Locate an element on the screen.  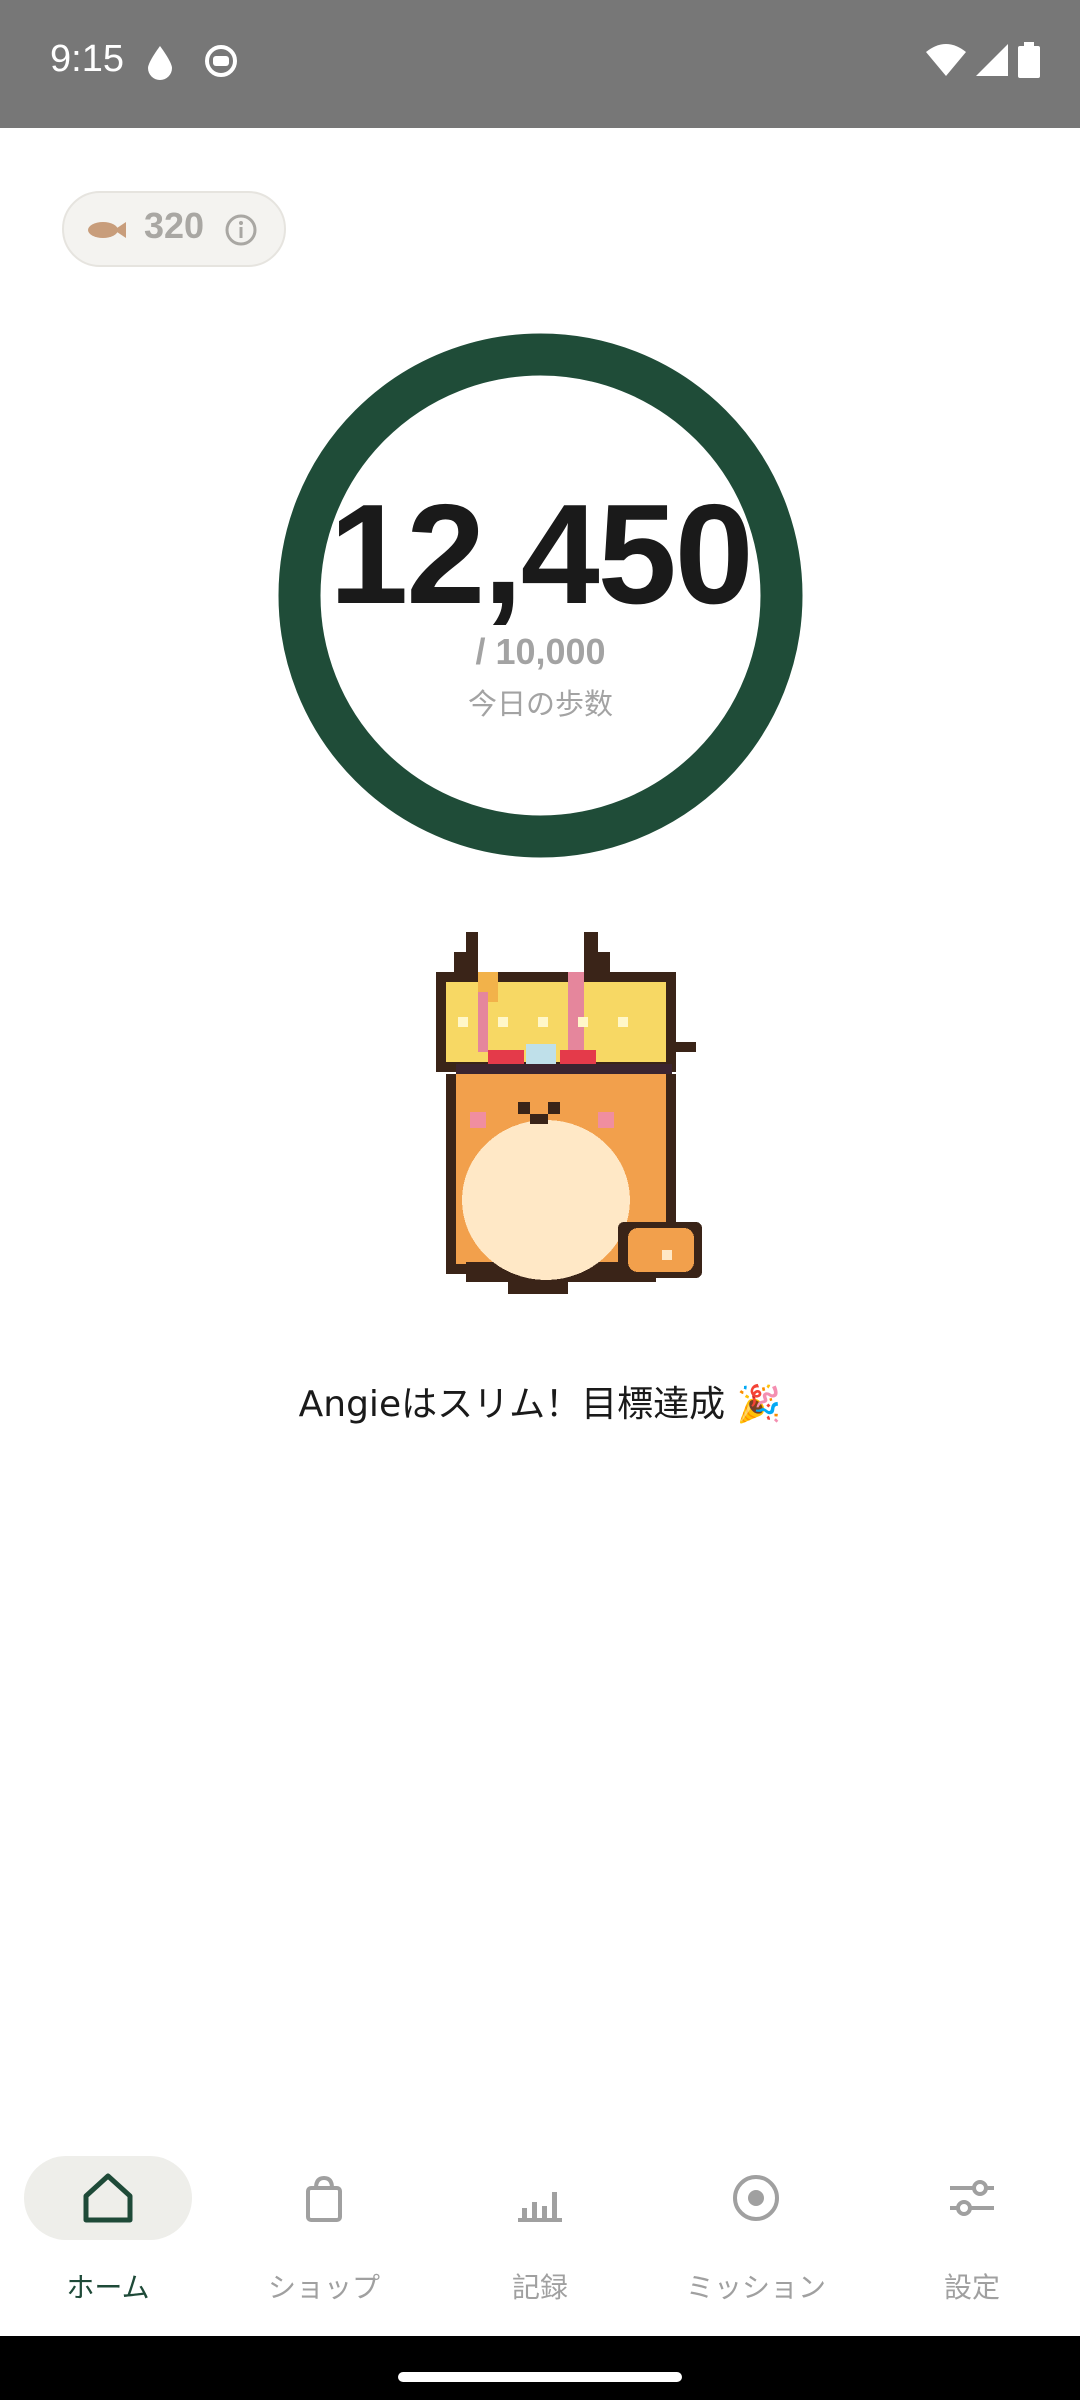
status-time: 9:15 is located at coordinates (87, 59).